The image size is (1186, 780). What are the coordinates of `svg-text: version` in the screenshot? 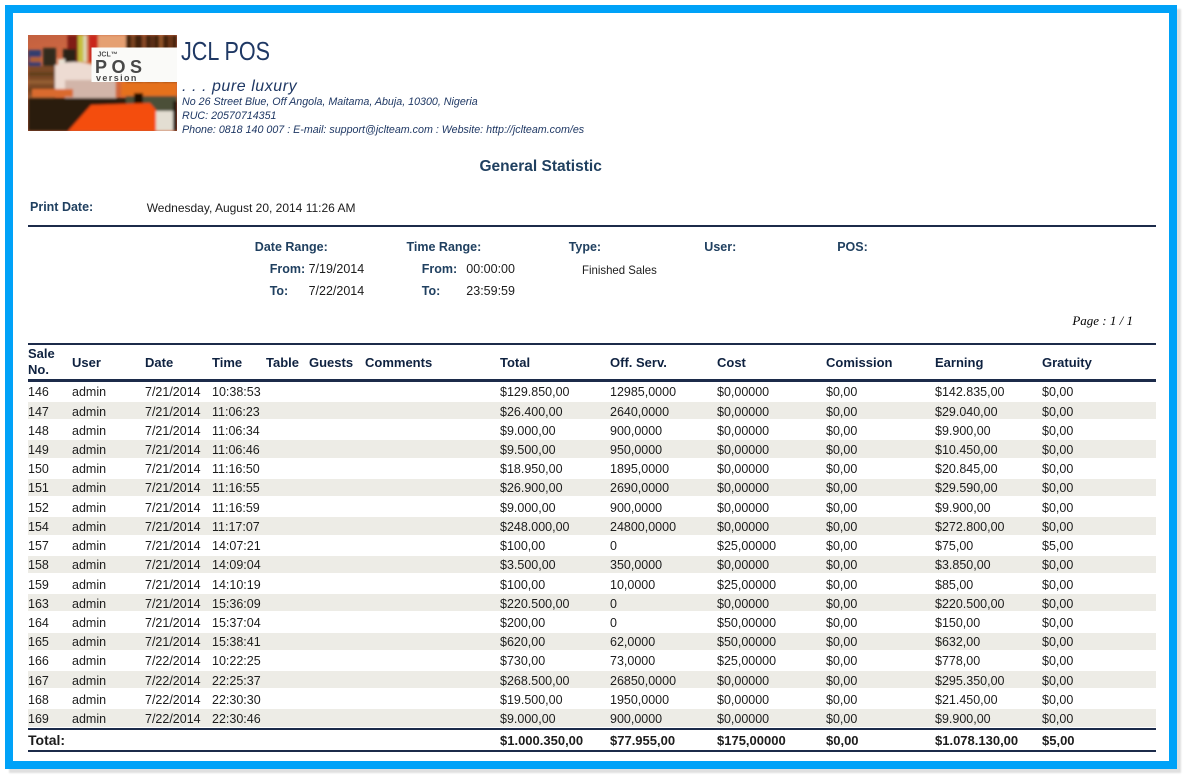 It's located at (117, 78).